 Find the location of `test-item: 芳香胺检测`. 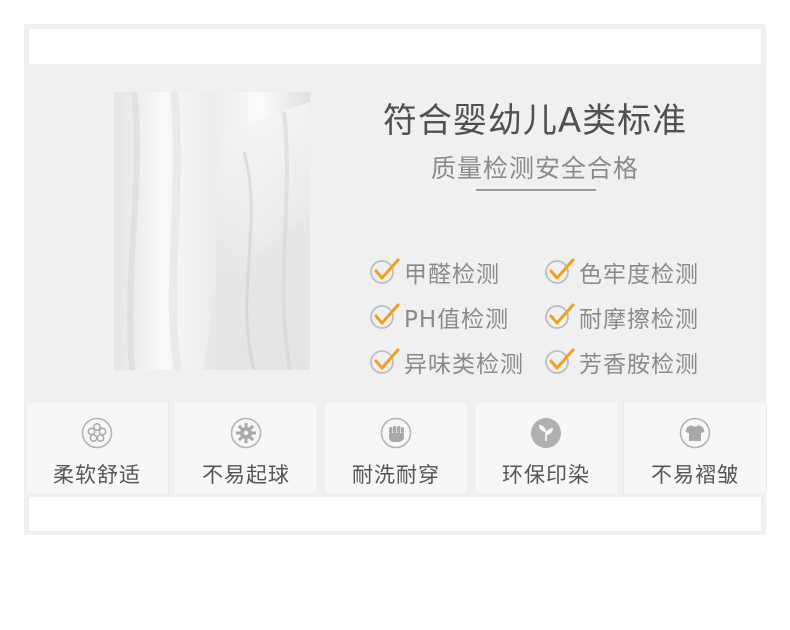

test-item: 芳香胺检测 is located at coordinates (621, 362).